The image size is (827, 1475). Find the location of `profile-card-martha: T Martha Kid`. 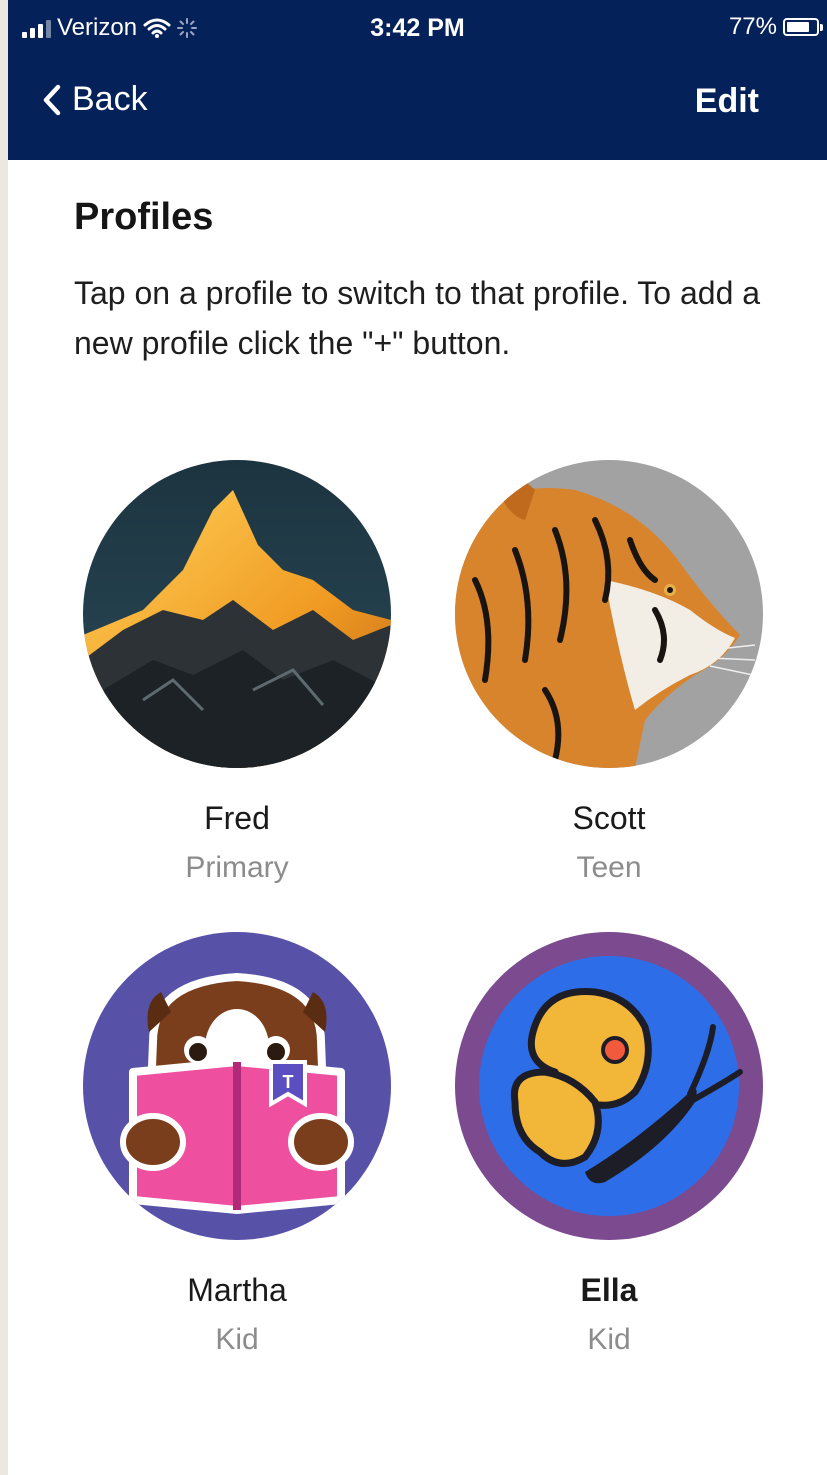

profile-card-martha: T Martha Kid is located at coordinates (237, 1144).